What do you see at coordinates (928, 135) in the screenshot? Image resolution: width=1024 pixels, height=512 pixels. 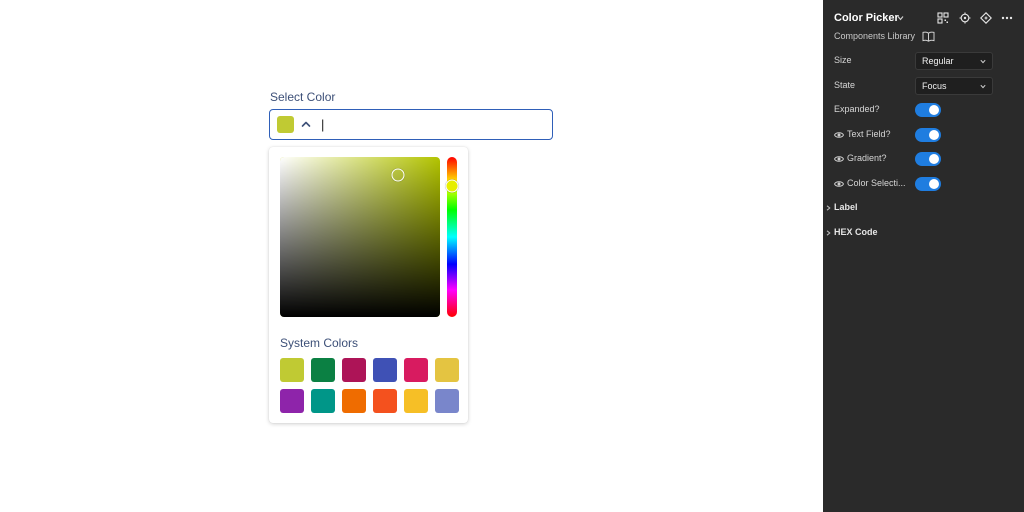 I see `text-field-toggle` at bounding box center [928, 135].